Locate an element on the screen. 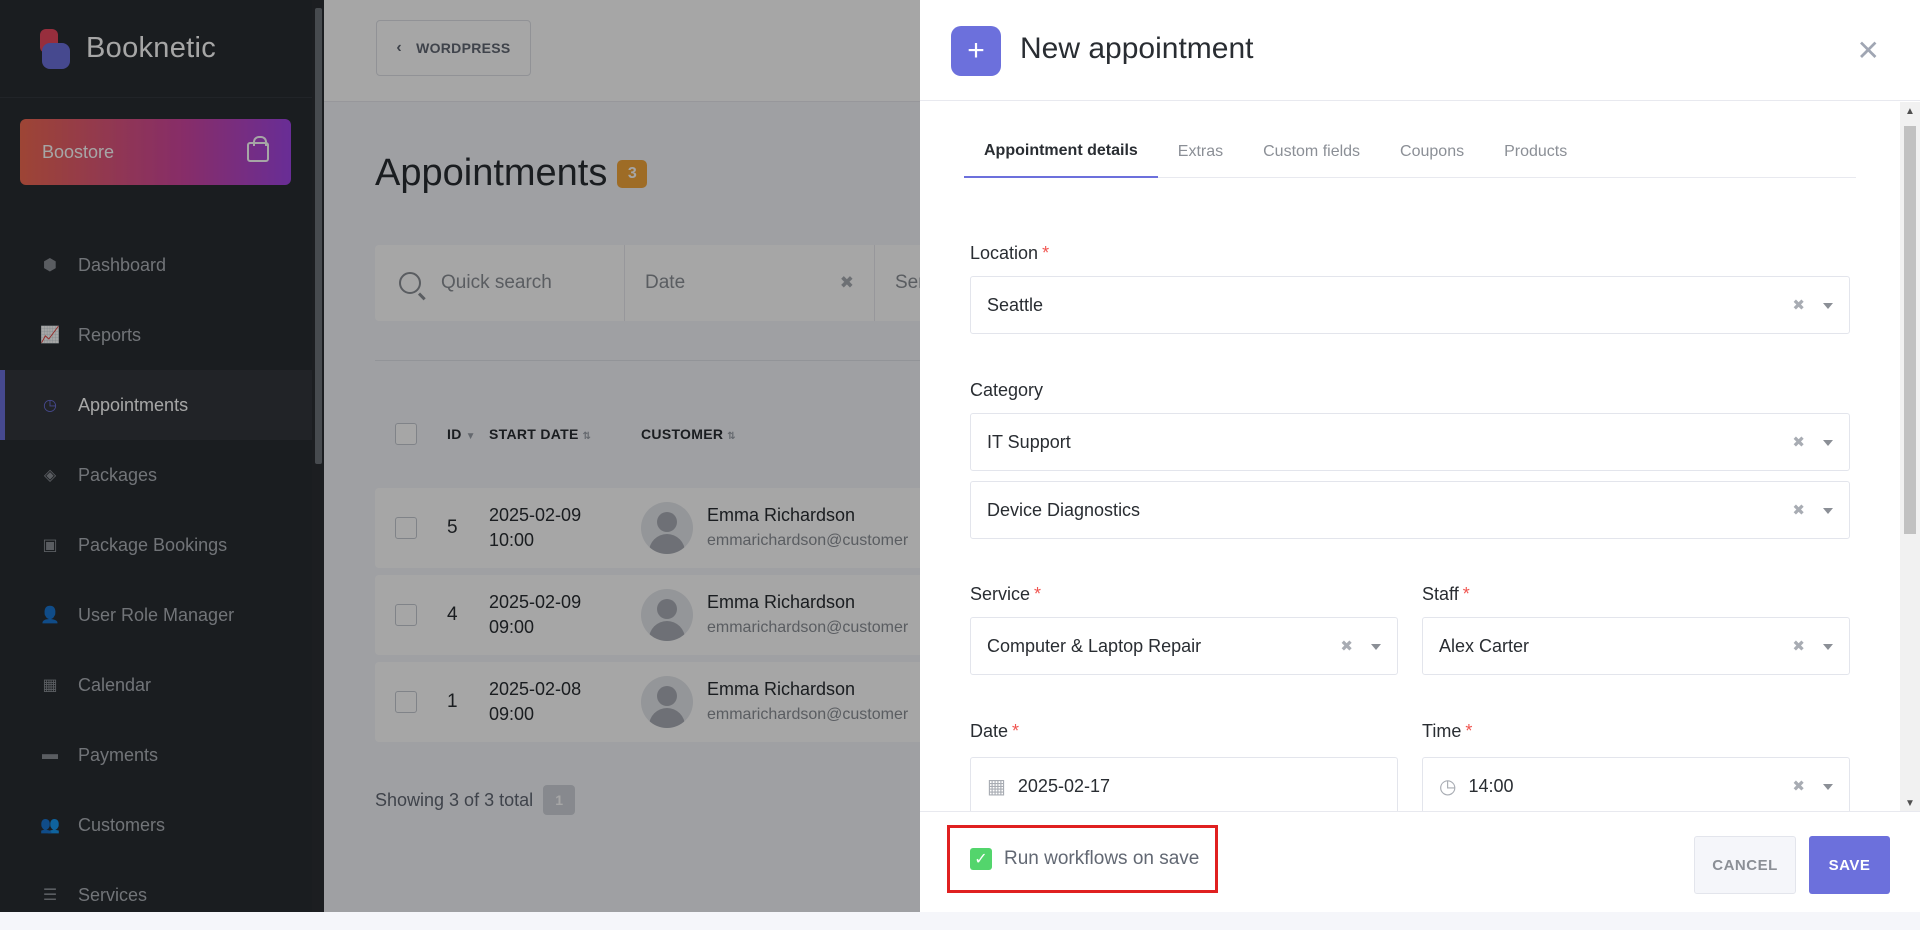  save-button: SAVE is located at coordinates (1849, 865).